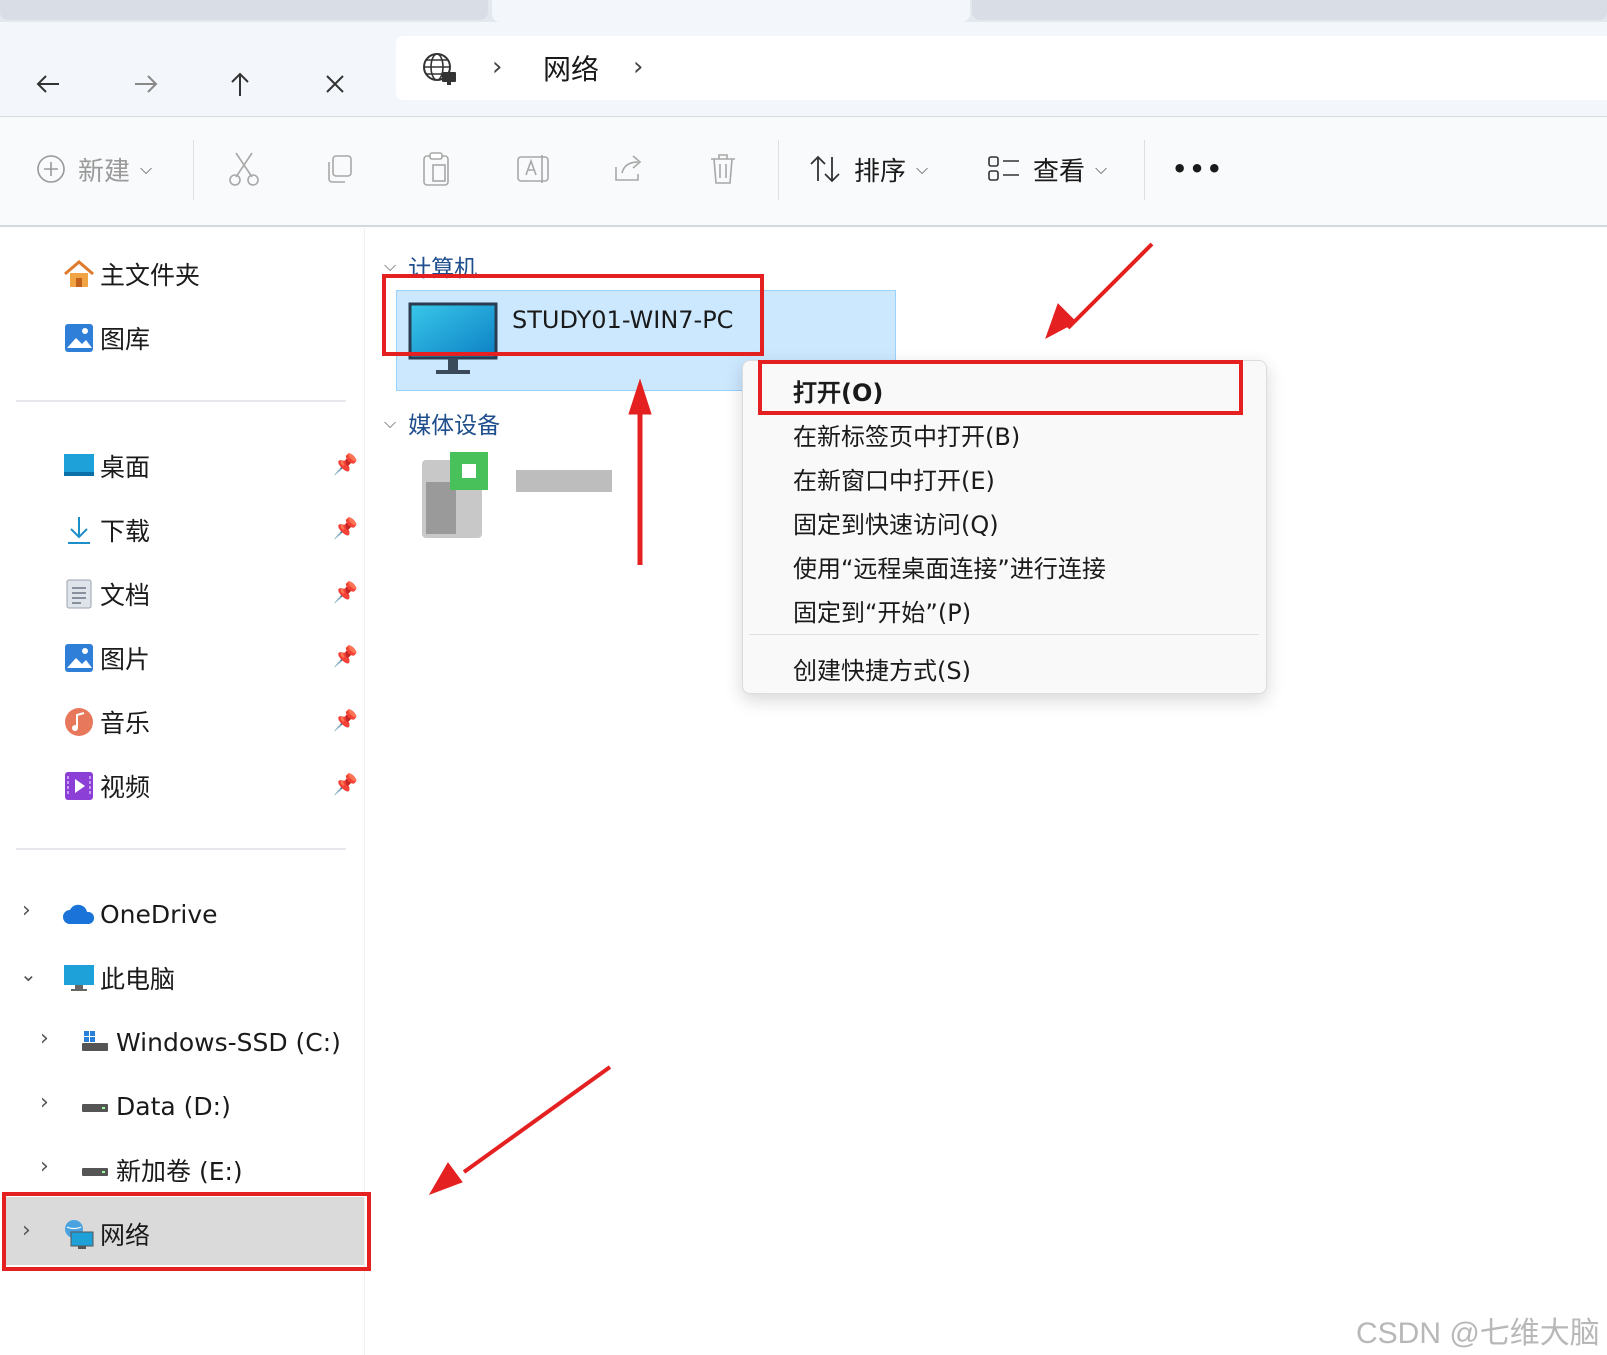  What do you see at coordinates (1478, 1333) in the screenshot?
I see `watermark: CSDN @七维大脑` at bounding box center [1478, 1333].